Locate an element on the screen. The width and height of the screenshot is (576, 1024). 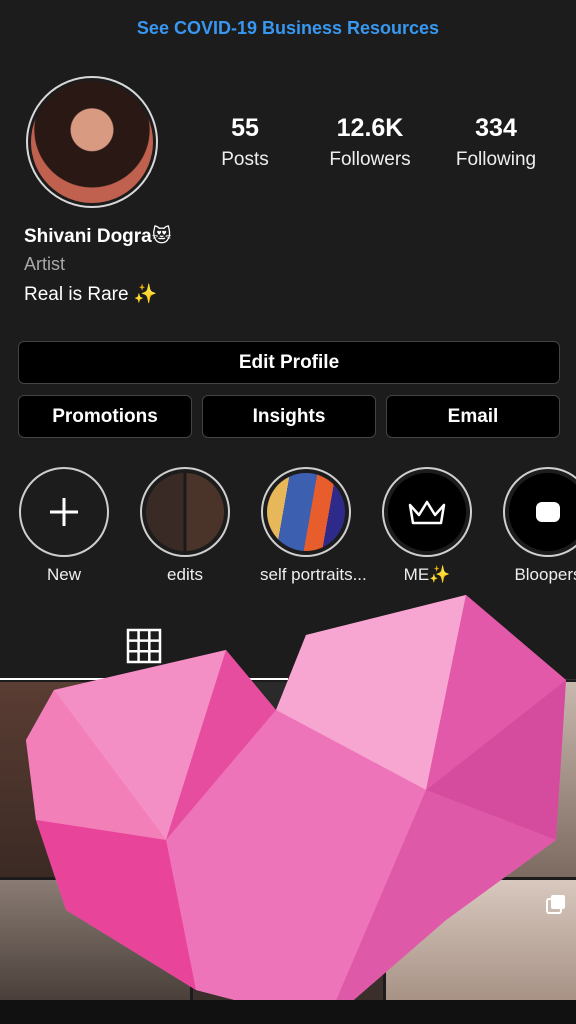
crown-icon is located at coordinates (427, 512).